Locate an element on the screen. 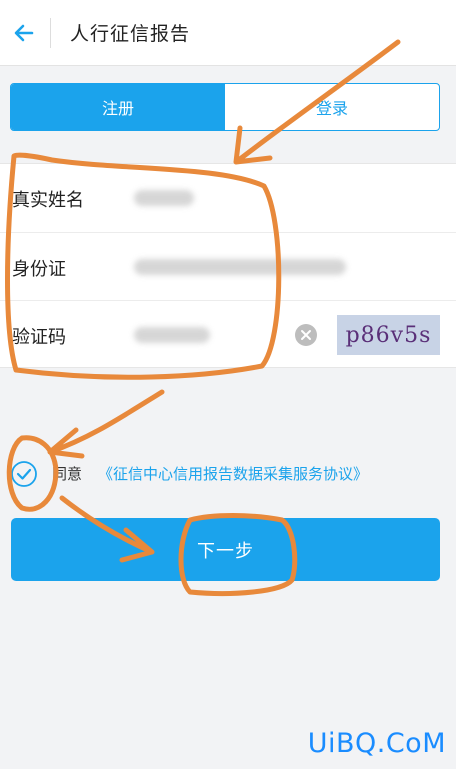 The height and width of the screenshot is (769, 456). name-input is located at coordinates (164, 198).